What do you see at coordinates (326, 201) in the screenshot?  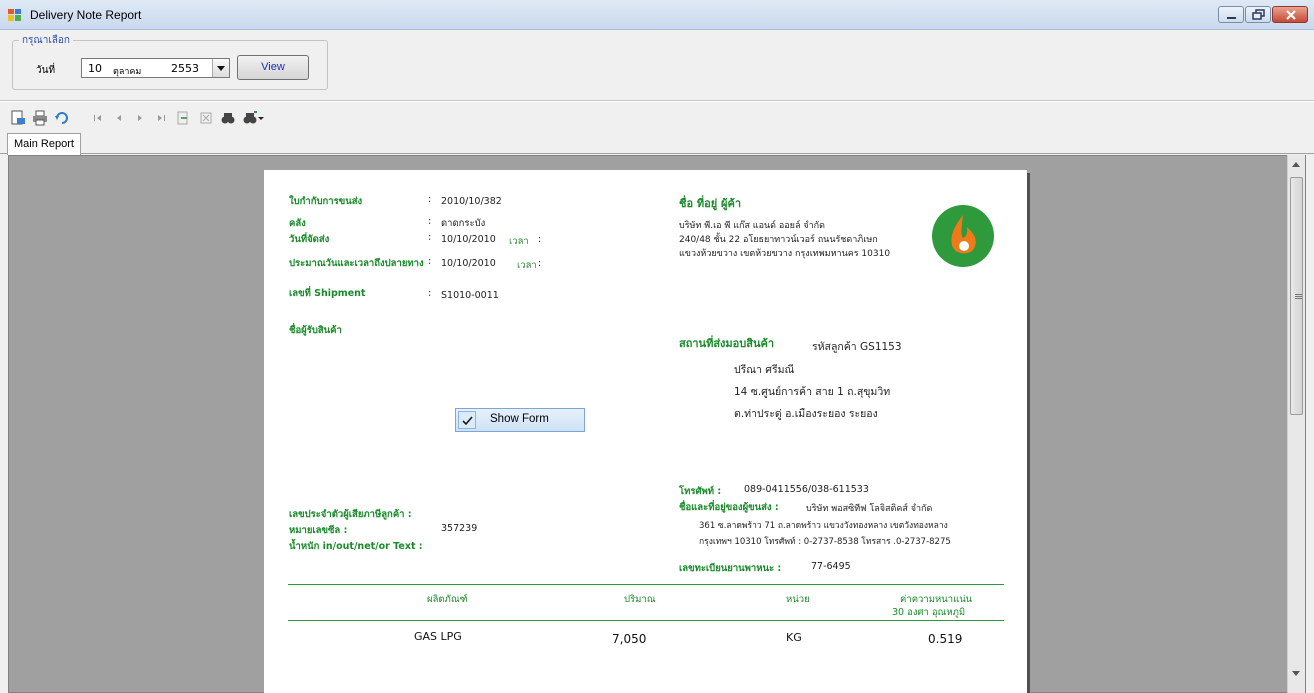 I see `delivery-note-label: ใบกำกับการขนส่ง` at bounding box center [326, 201].